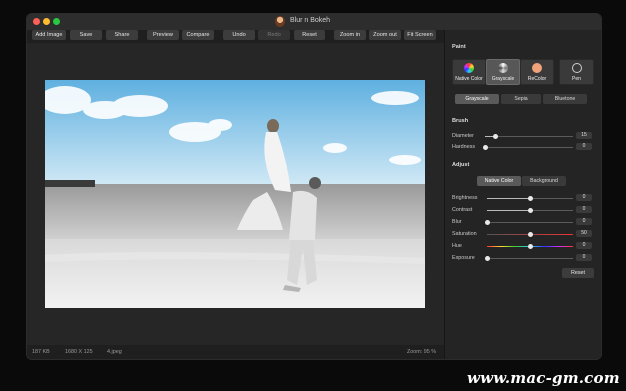  Describe the element at coordinates (163, 35) in the screenshot. I see `preview-button: Preview` at that location.